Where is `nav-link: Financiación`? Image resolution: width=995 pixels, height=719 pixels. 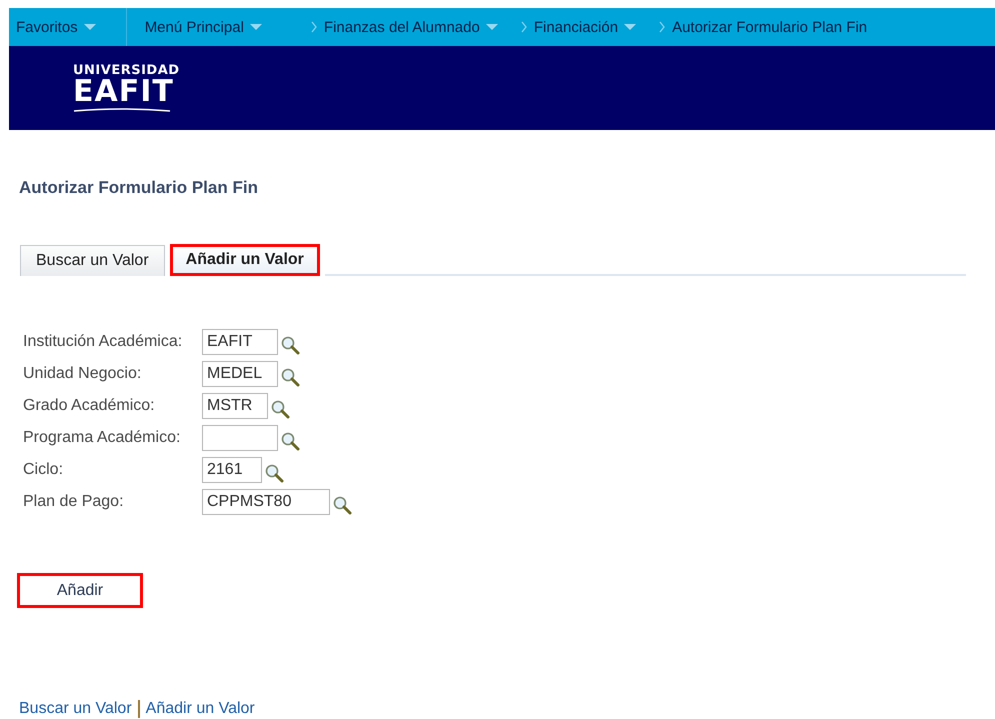
nav-link: Financiación is located at coordinates (576, 27).